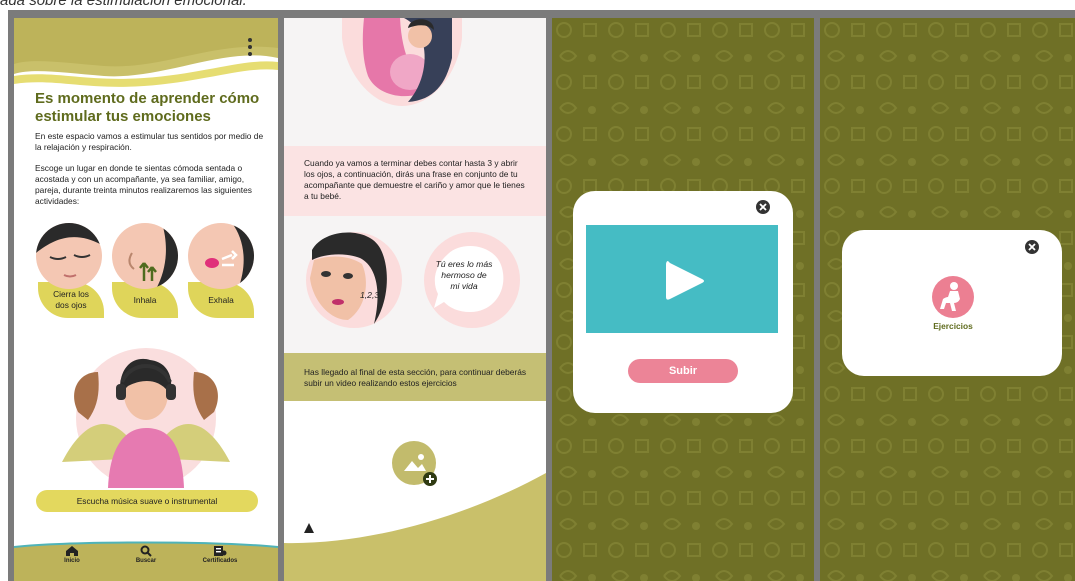 This screenshot has height=581, width=1075. I want to click on close-eyes-illustration, so click(69, 256).